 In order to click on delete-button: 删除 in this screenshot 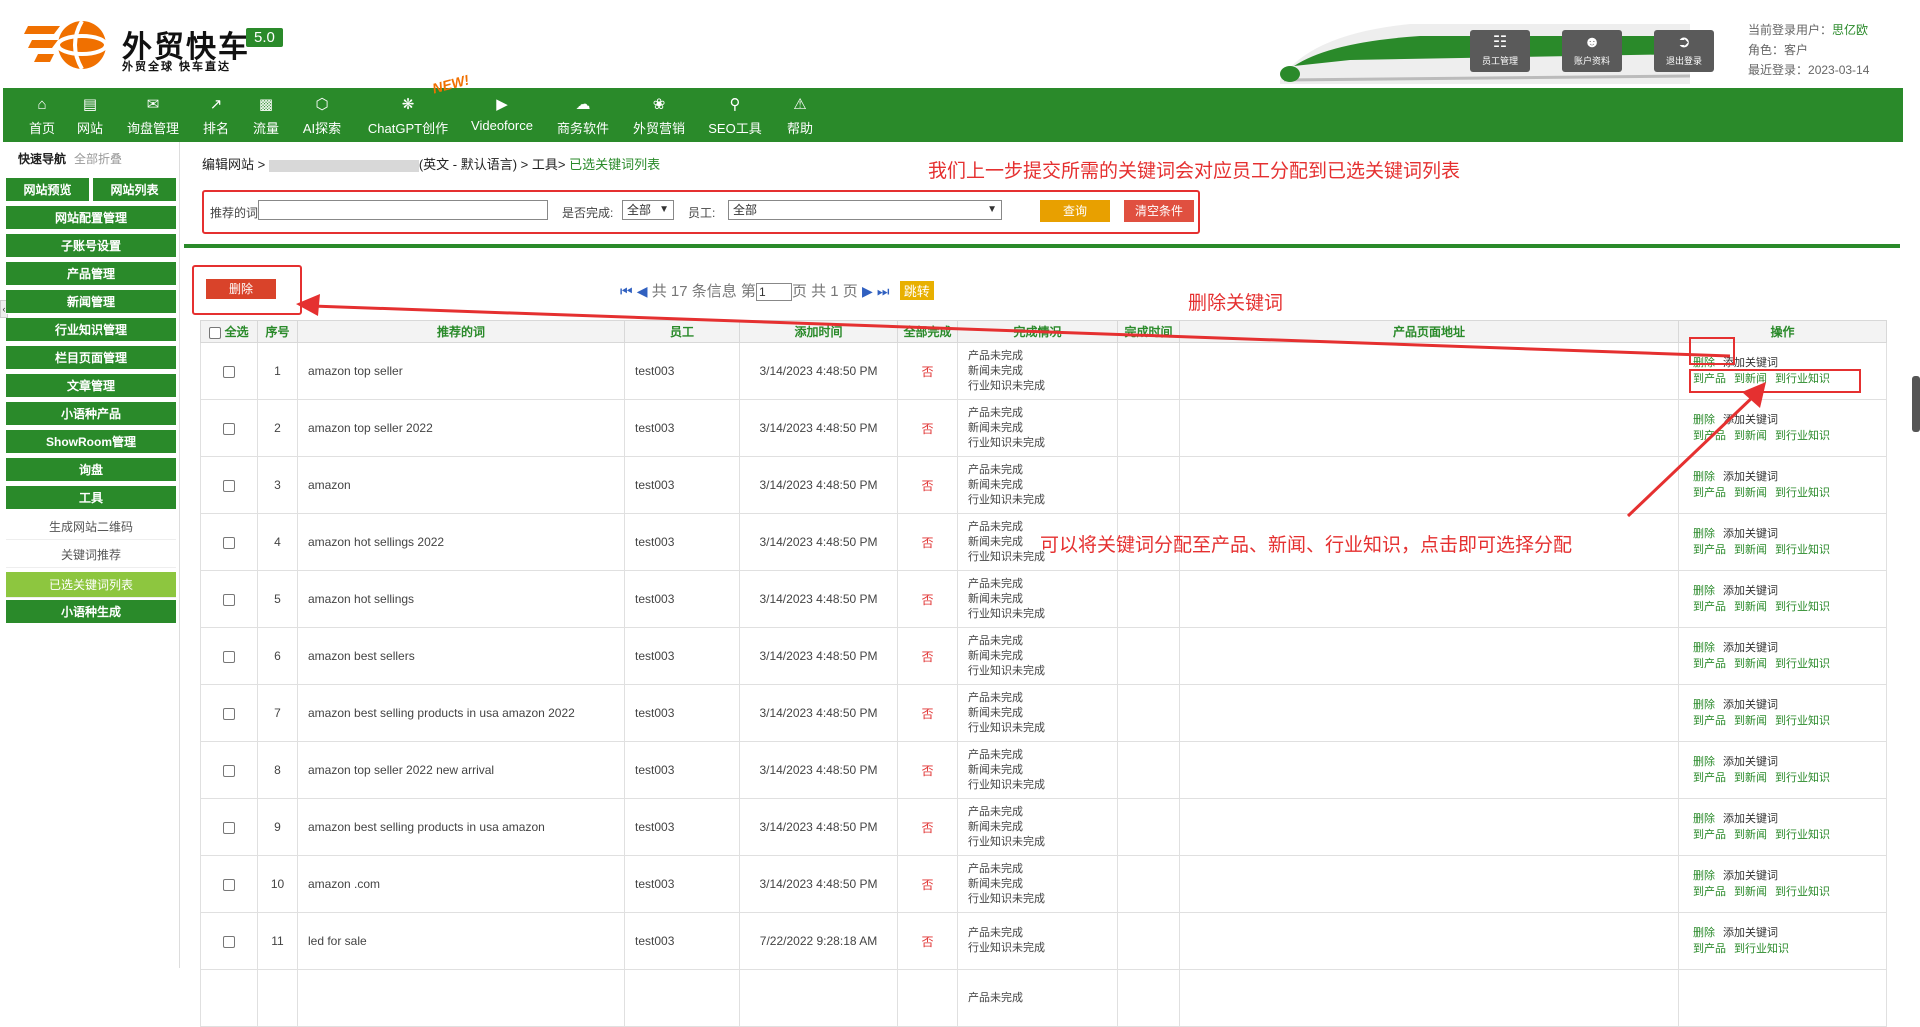, I will do `click(241, 289)`.